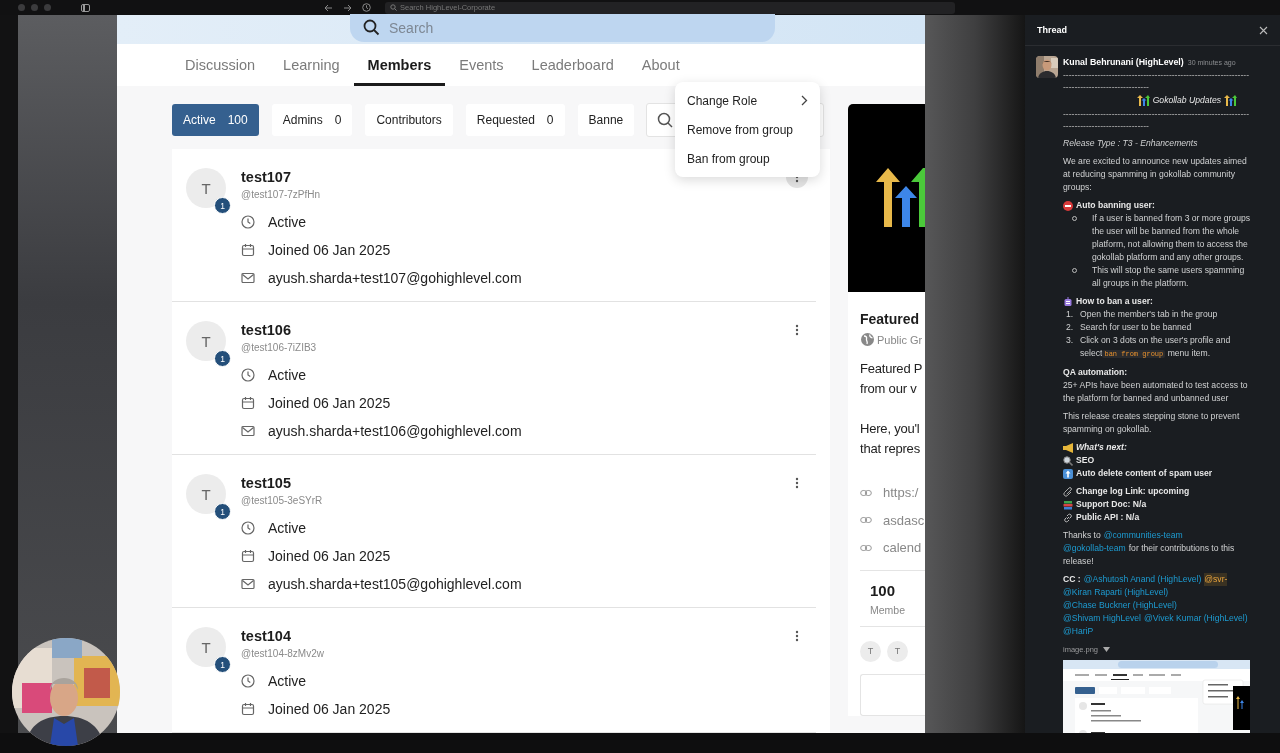  I want to click on search-field: Search, so click(562, 28).